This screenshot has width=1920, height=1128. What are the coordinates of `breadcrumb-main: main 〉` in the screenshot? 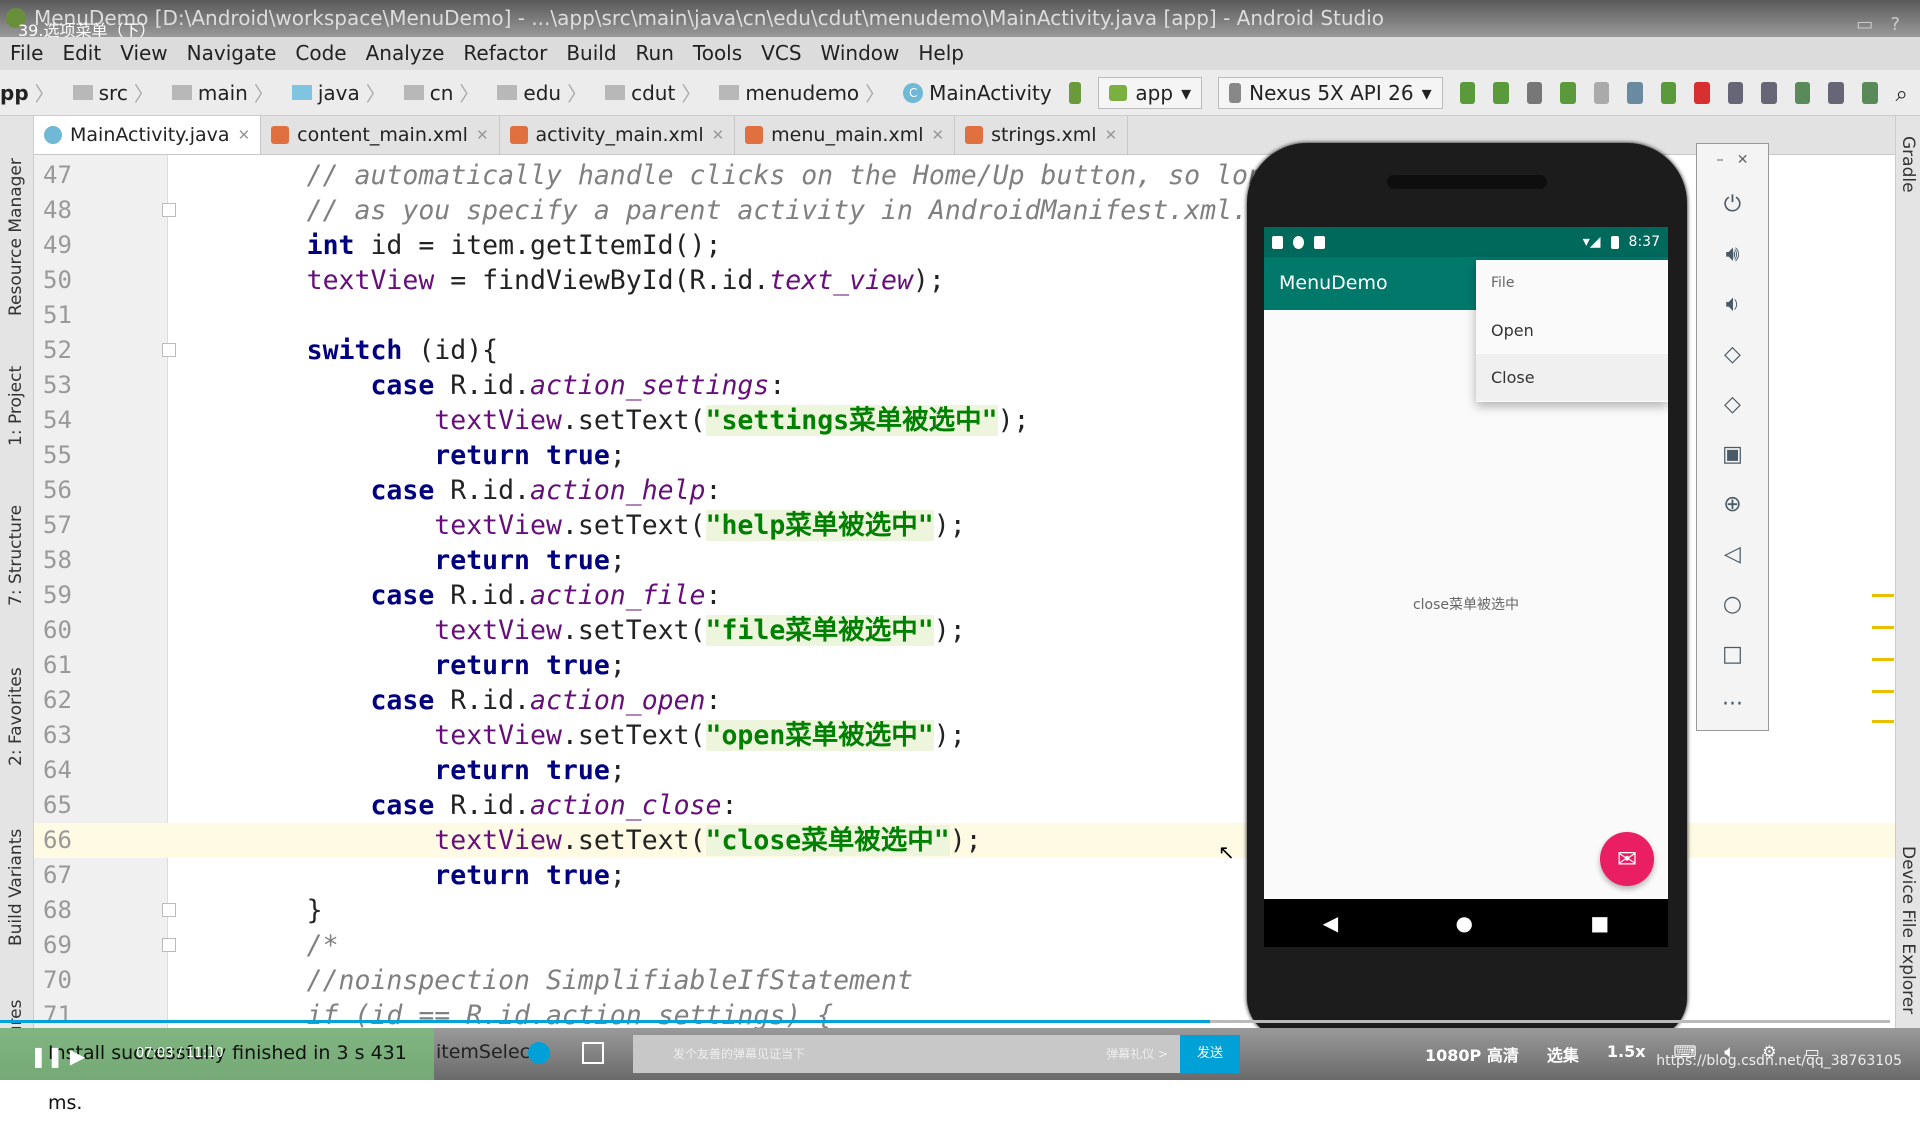 It's located at (218, 92).